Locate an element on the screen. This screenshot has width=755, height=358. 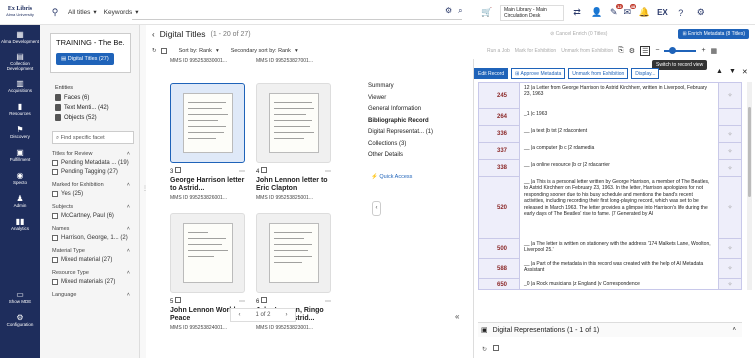
search-scope: All titles ▾ Keywords ▾ is located at coordinates (103, 12).